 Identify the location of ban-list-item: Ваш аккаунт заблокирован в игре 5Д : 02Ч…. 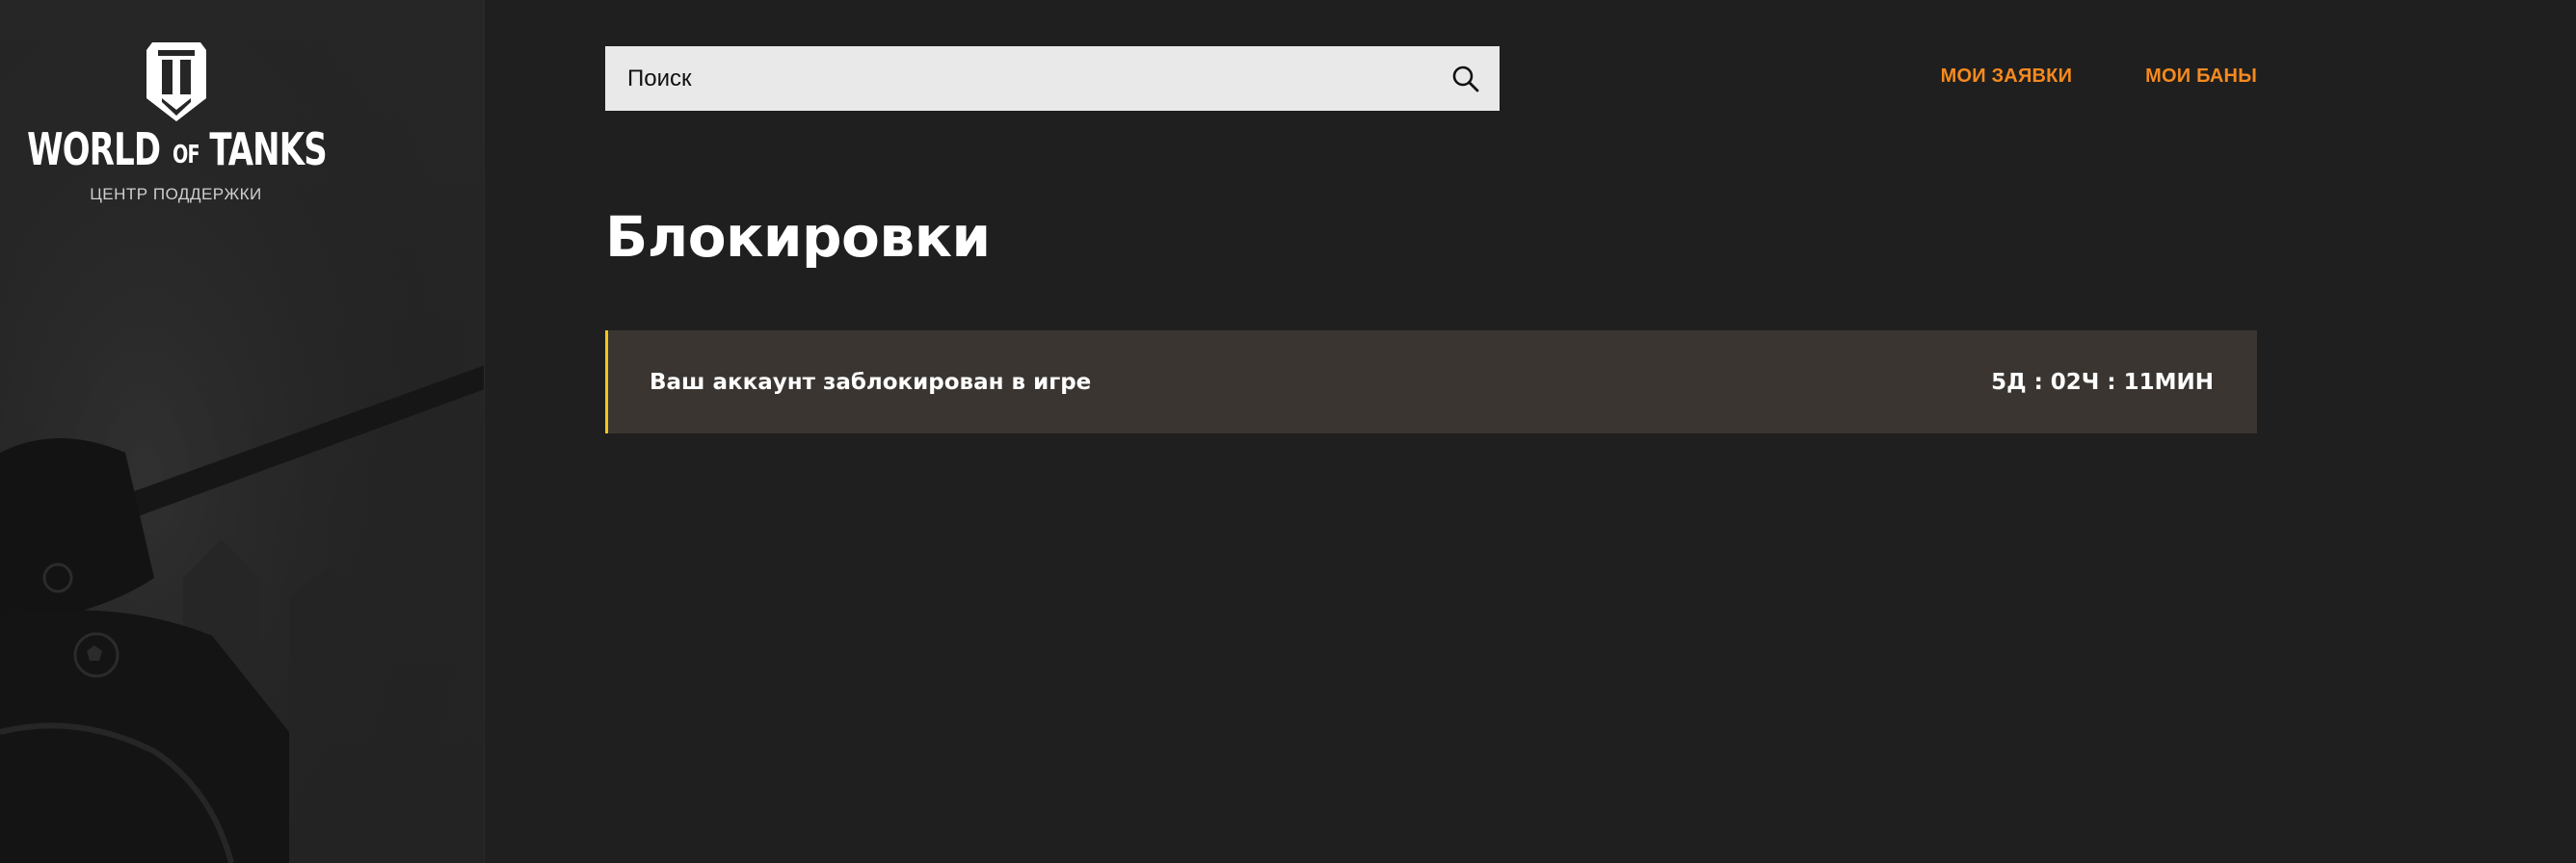
(1431, 381).